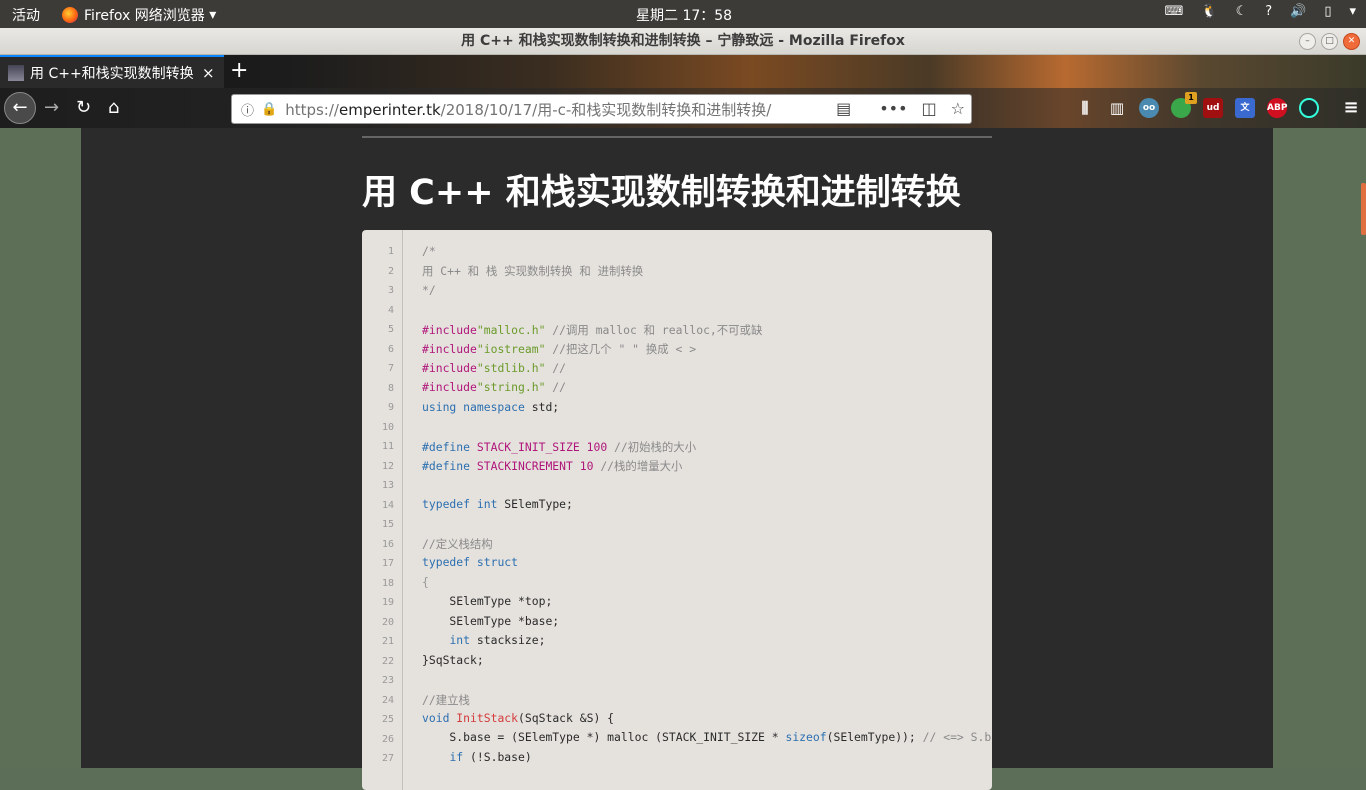 The height and width of the screenshot is (790, 1366). Describe the element at coordinates (387, 524) in the screenshot. I see `line-number: 15` at that location.